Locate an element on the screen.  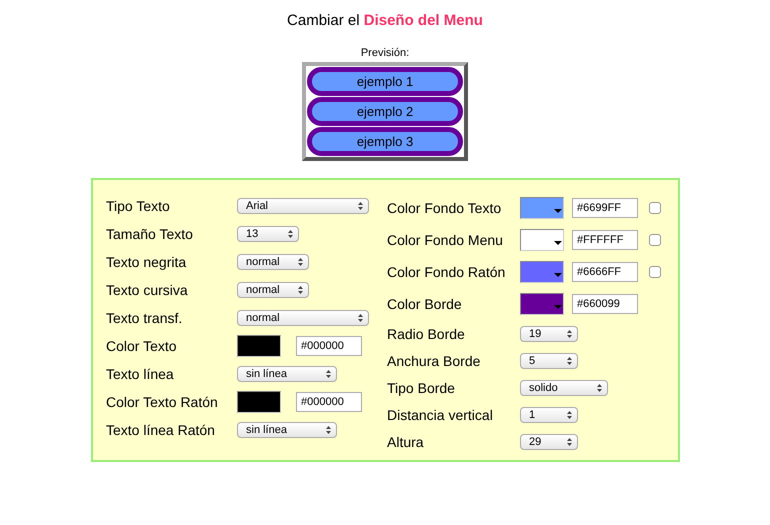
dropdown: 19 is located at coordinates (549, 334).